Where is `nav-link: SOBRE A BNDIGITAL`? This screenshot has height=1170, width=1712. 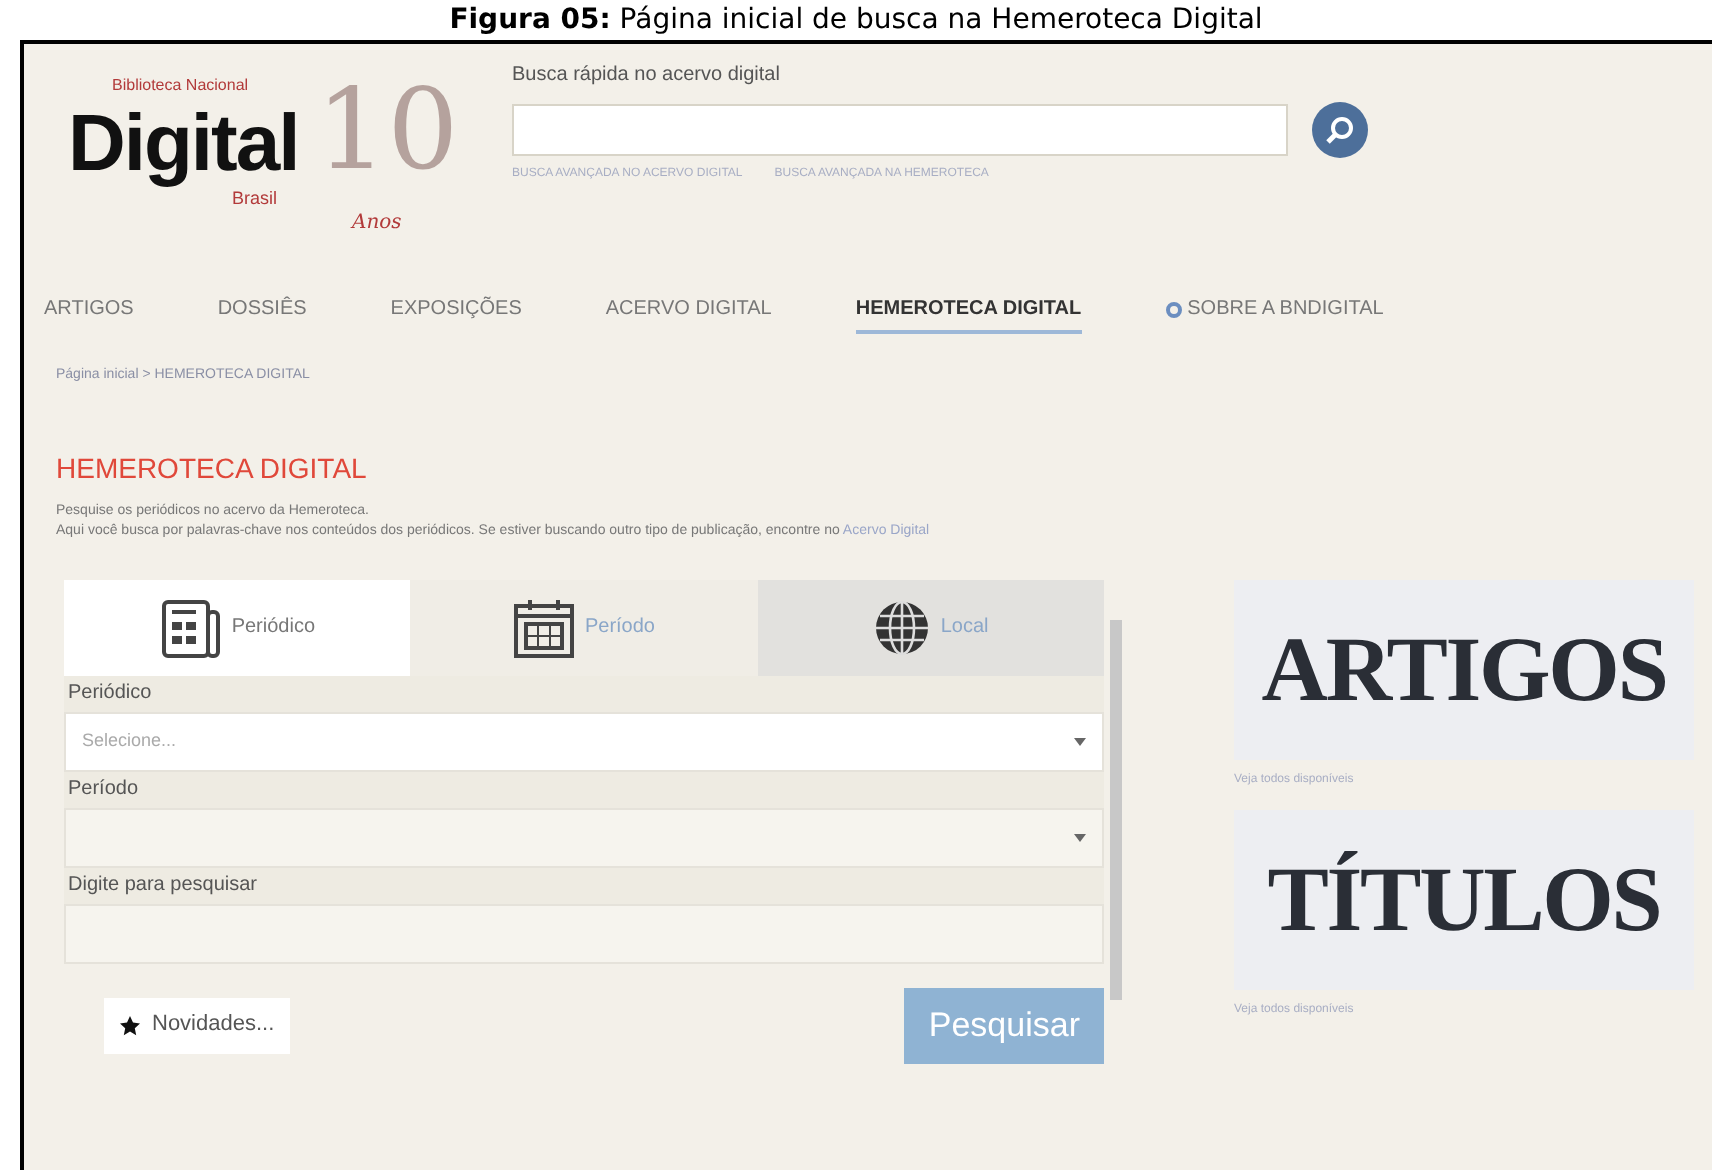
nav-link: SOBRE A BNDIGITAL is located at coordinates (1274, 314).